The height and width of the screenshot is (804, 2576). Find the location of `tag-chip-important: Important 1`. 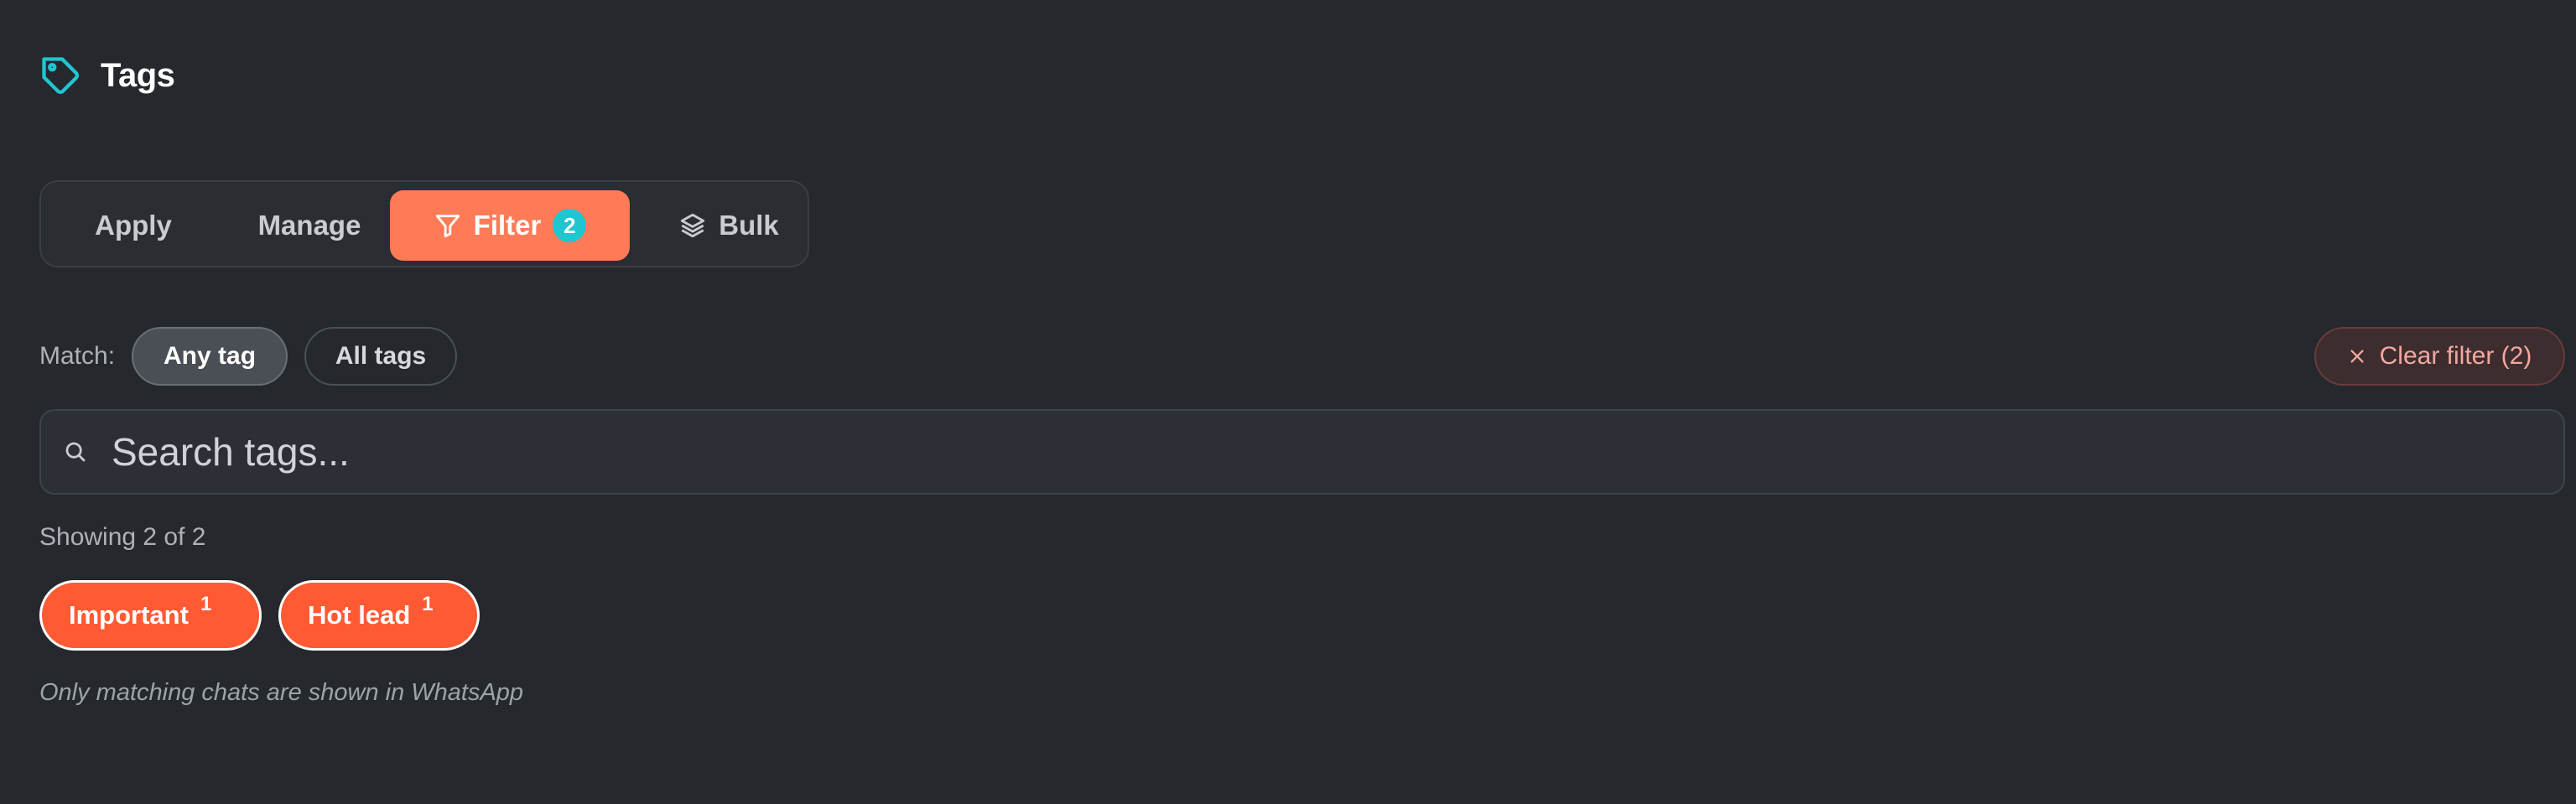

tag-chip-important: Important 1 is located at coordinates (150, 615).